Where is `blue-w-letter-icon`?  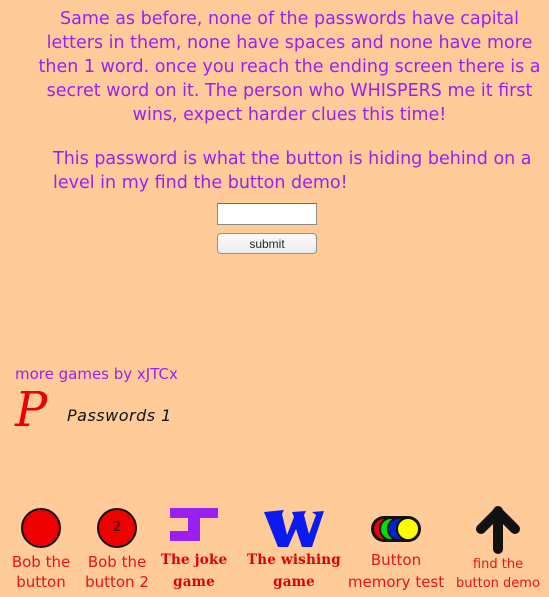 blue-w-letter-icon is located at coordinates (294, 526).